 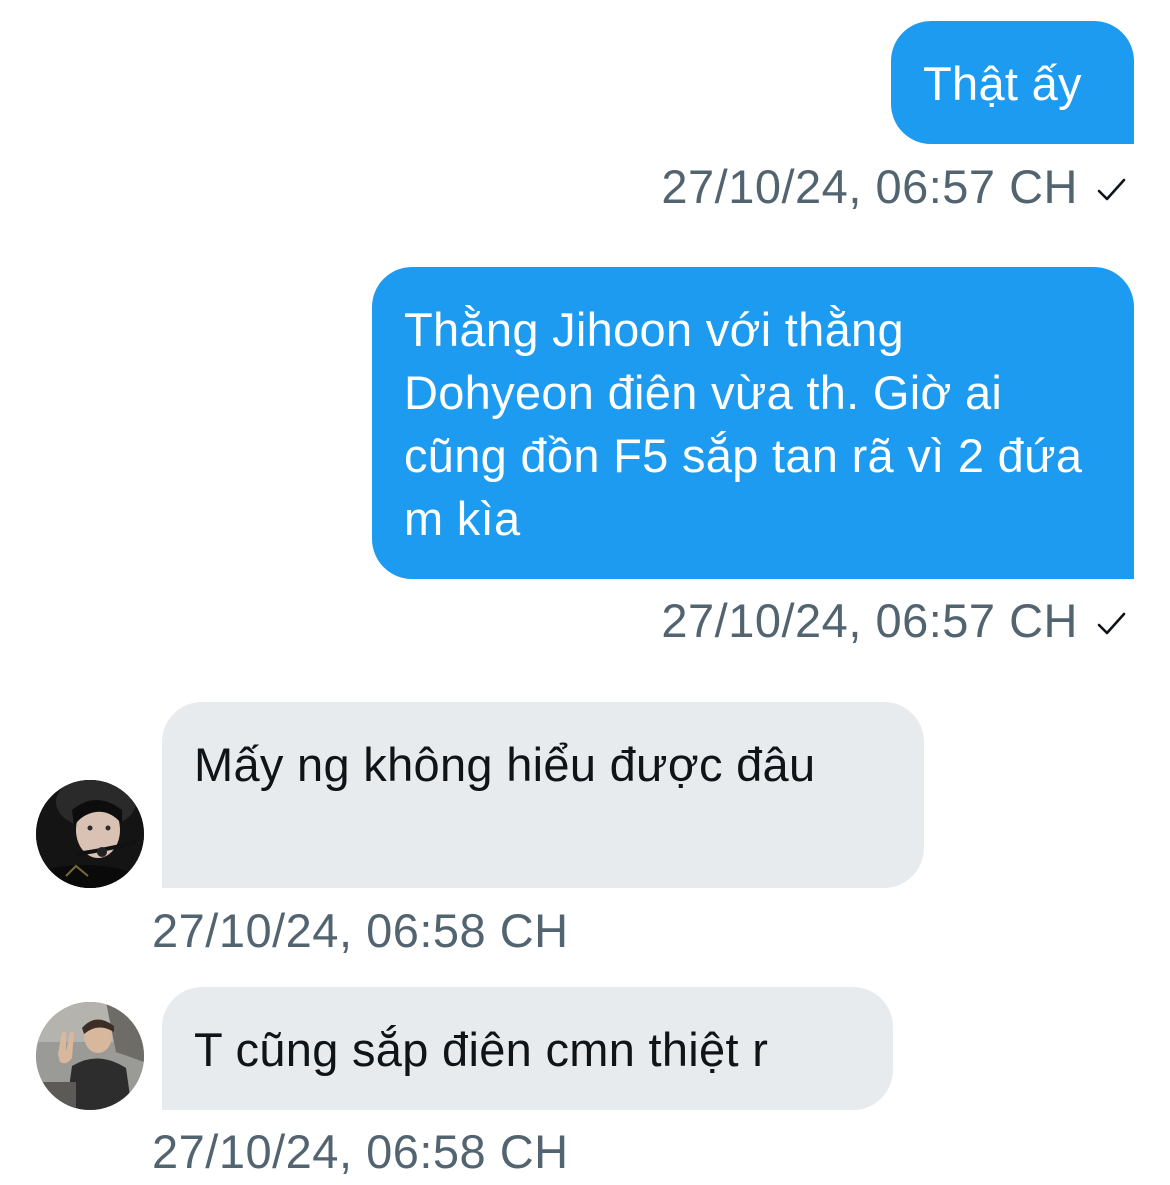 What do you see at coordinates (481, 1049) in the screenshot?
I see `message-text: T cũng sắp điên cmn thiệt r` at bounding box center [481, 1049].